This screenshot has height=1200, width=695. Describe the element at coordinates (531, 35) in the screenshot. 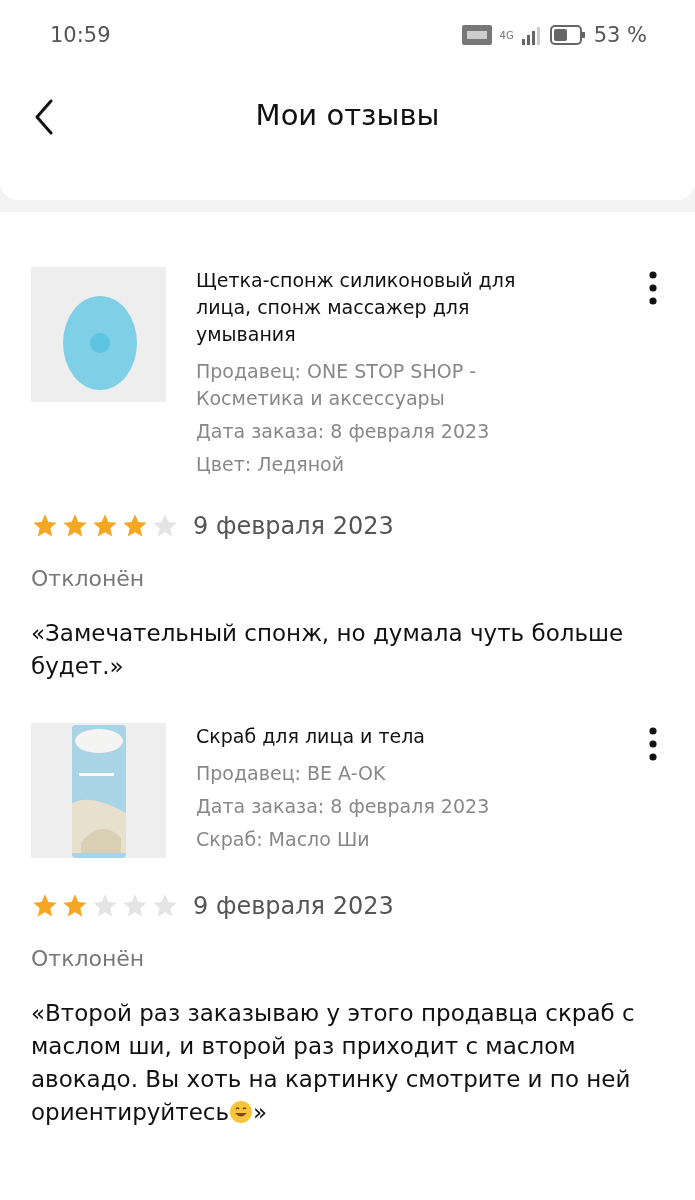

I see `signal-icon` at that location.